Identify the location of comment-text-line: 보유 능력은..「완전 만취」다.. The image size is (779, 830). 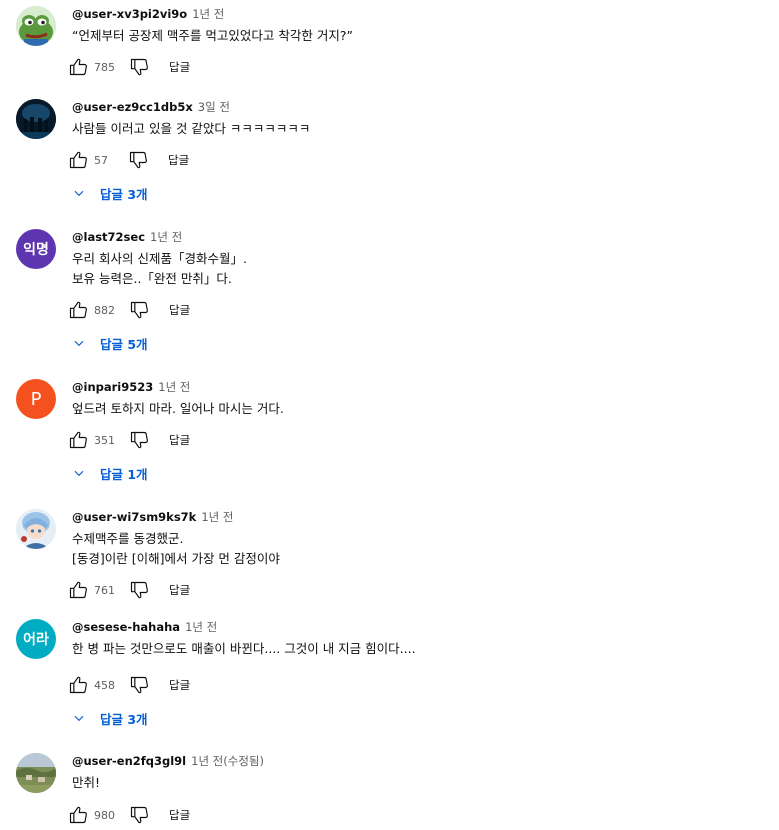
(152, 278).